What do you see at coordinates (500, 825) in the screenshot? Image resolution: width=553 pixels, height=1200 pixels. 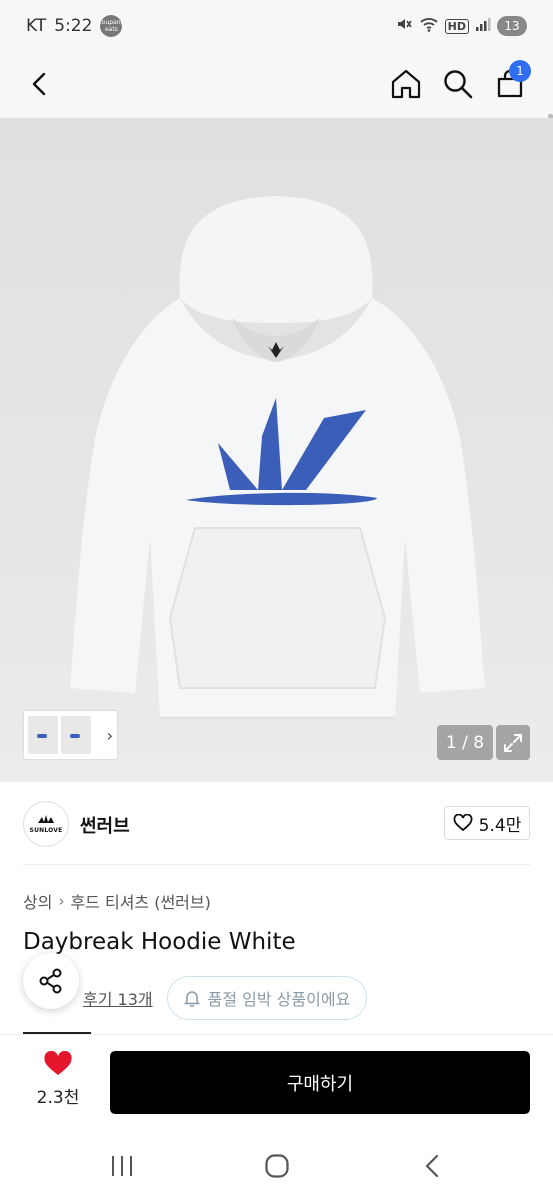 I see `brand-like-count: 5.4만` at bounding box center [500, 825].